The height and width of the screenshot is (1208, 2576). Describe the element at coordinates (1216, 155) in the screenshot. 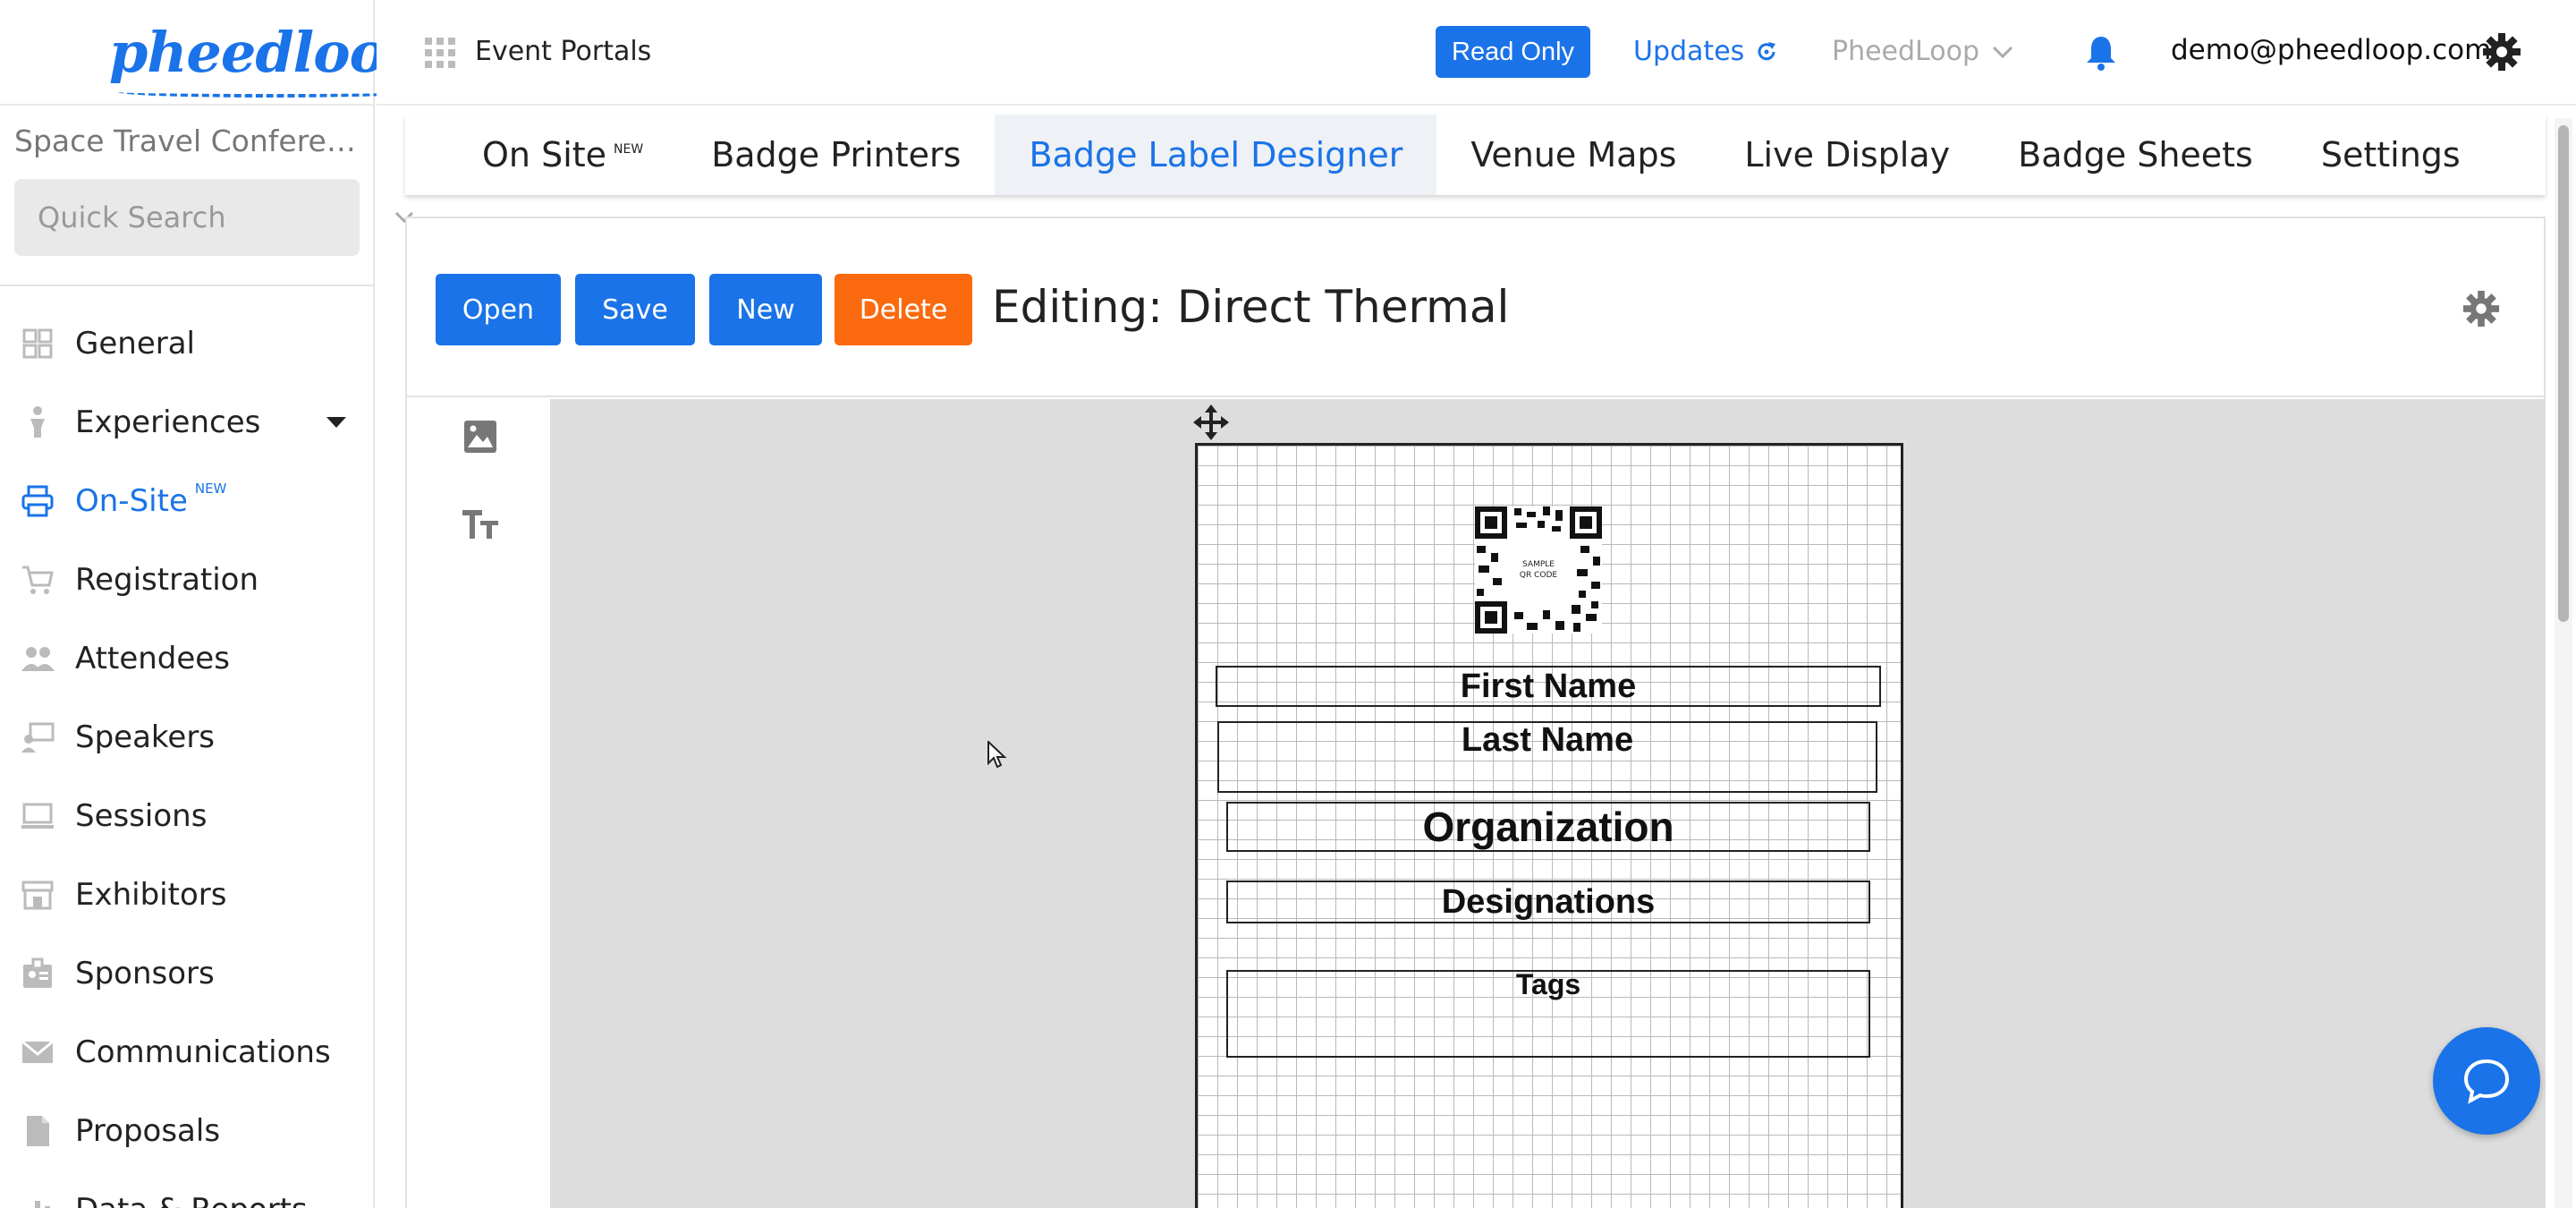

I see `tab-badge-label-designer: Badge Label Designer` at that location.